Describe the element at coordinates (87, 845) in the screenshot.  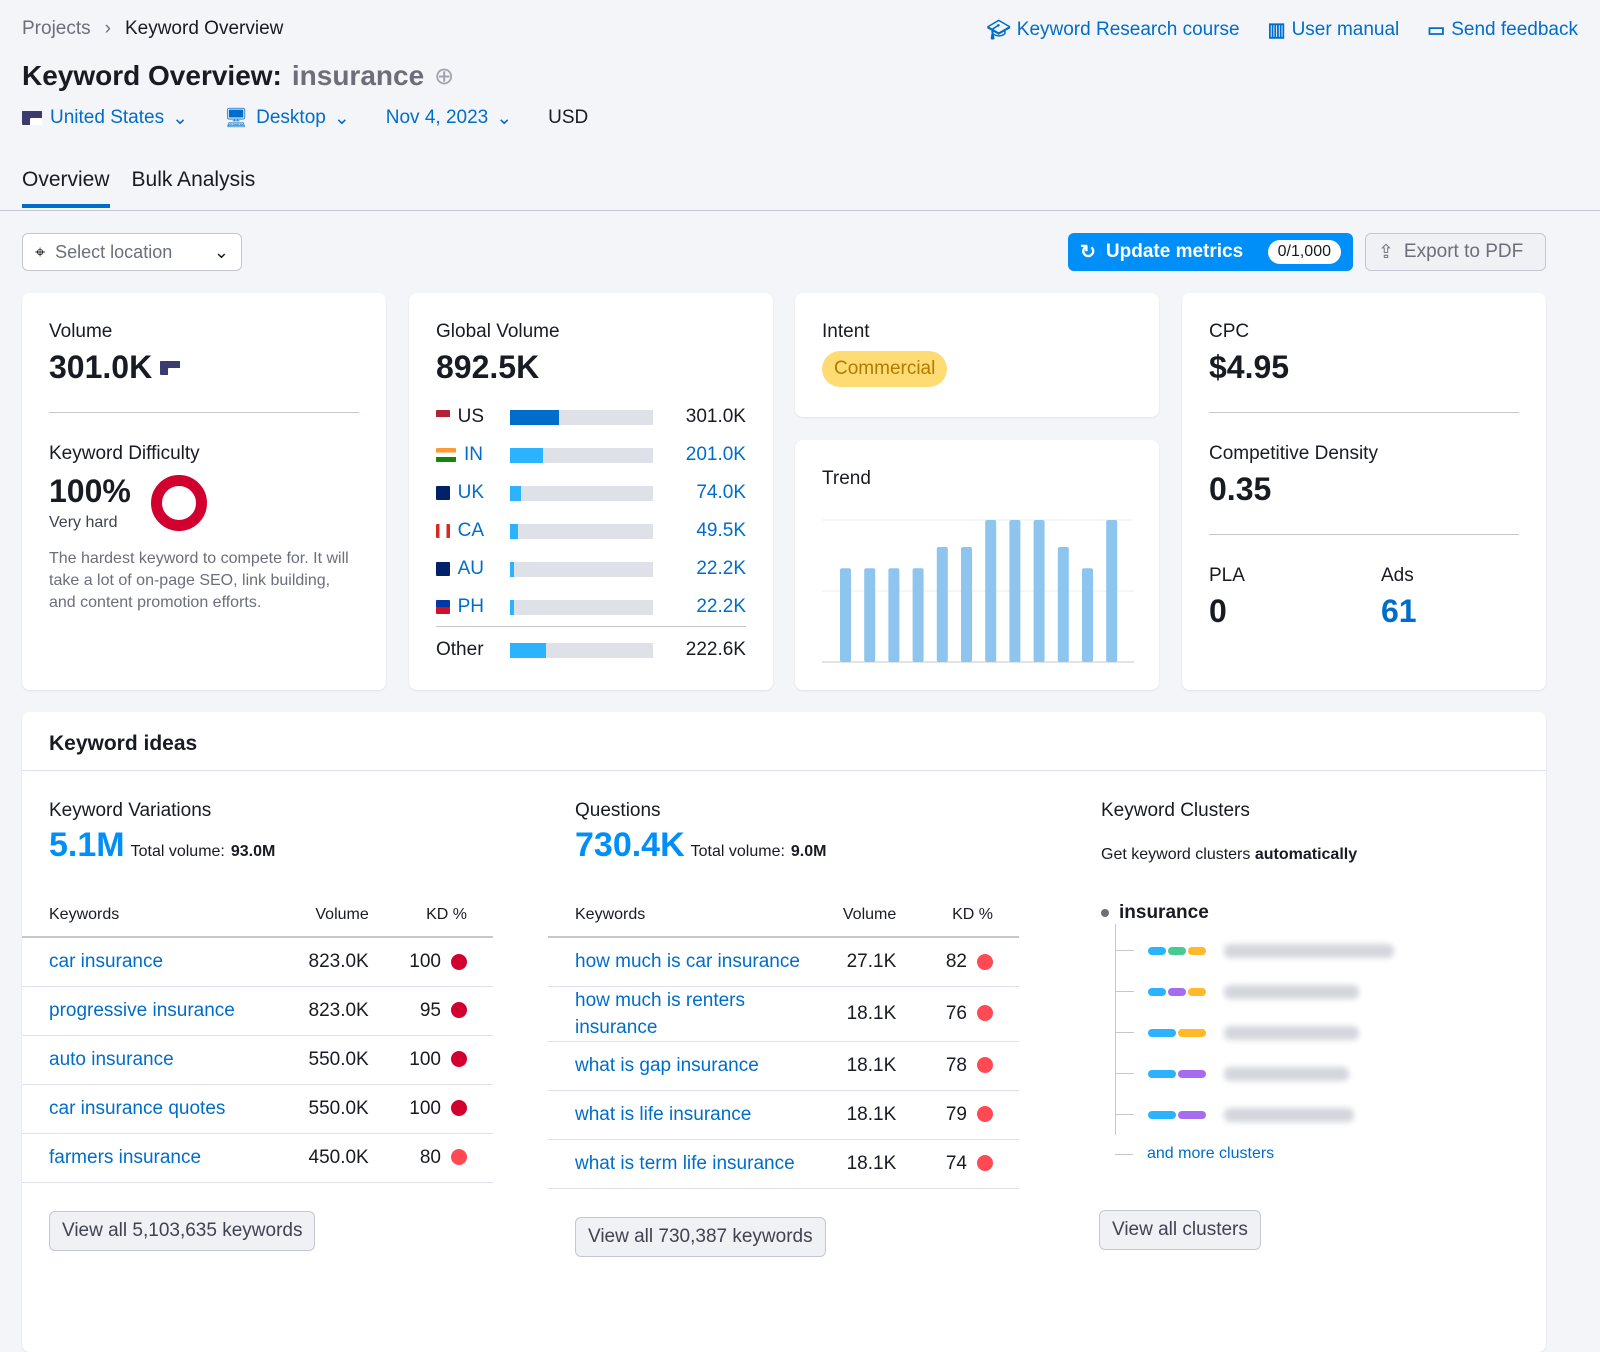
I see `variations-count: 5.1M` at that location.